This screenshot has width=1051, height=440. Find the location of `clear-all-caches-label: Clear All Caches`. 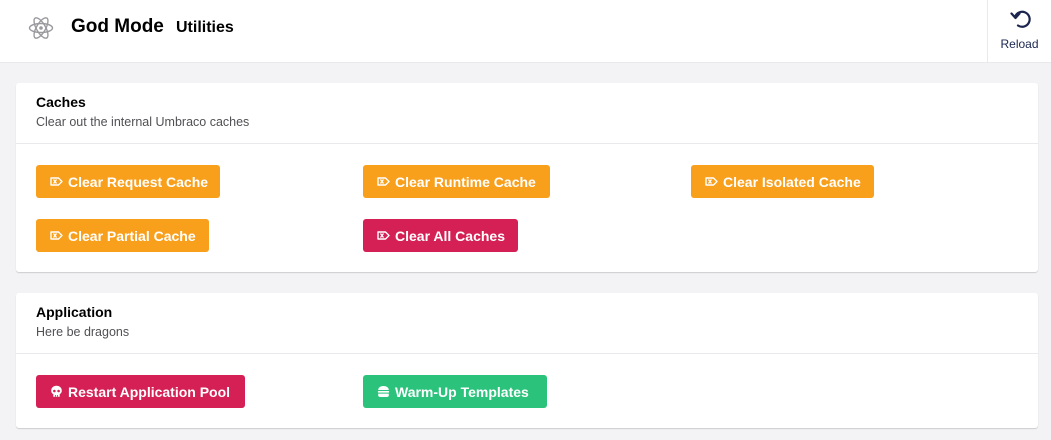

clear-all-caches-label: Clear All Caches is located at coordinates (450, 235).